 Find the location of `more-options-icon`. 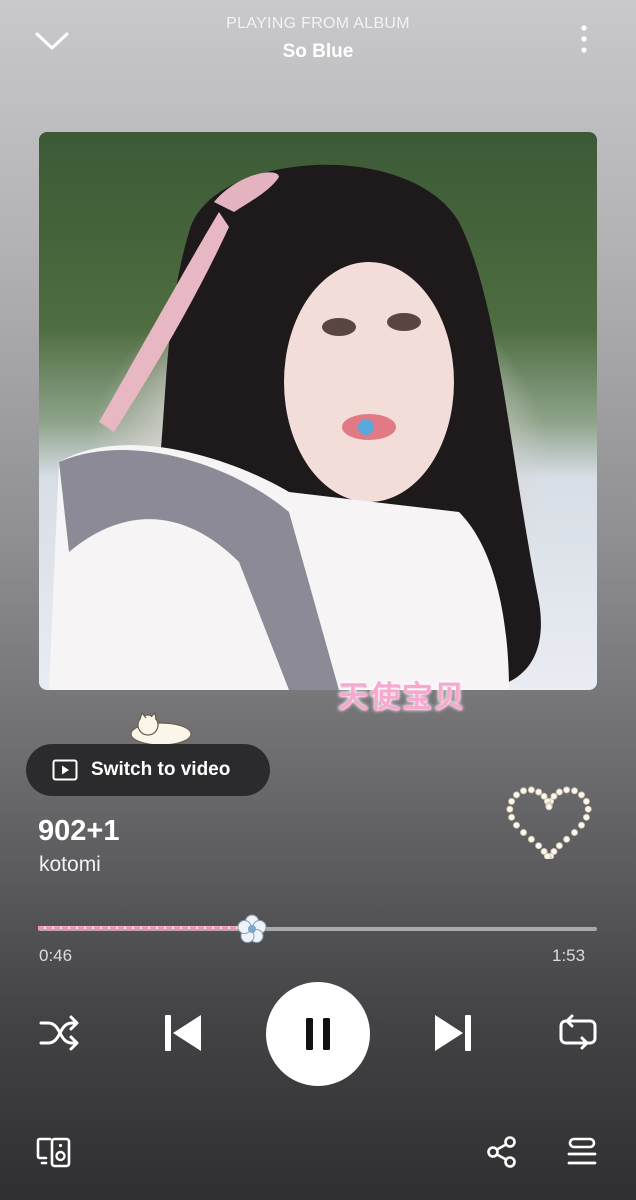

more-options-icon is located at coordinates (584, 39).